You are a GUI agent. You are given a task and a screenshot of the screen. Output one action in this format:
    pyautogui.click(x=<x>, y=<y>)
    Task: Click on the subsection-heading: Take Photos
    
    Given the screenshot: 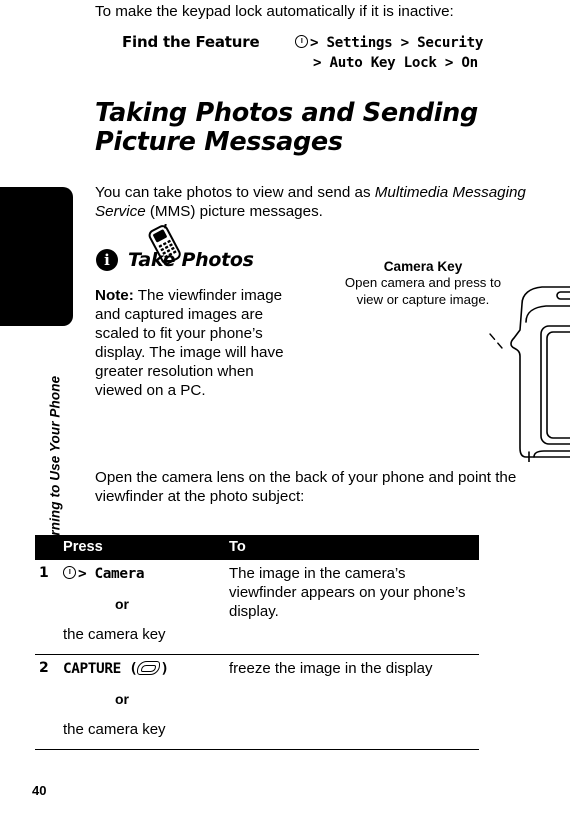 What is the action you would take?
    pyautogui.click(x=191, y=260)
    